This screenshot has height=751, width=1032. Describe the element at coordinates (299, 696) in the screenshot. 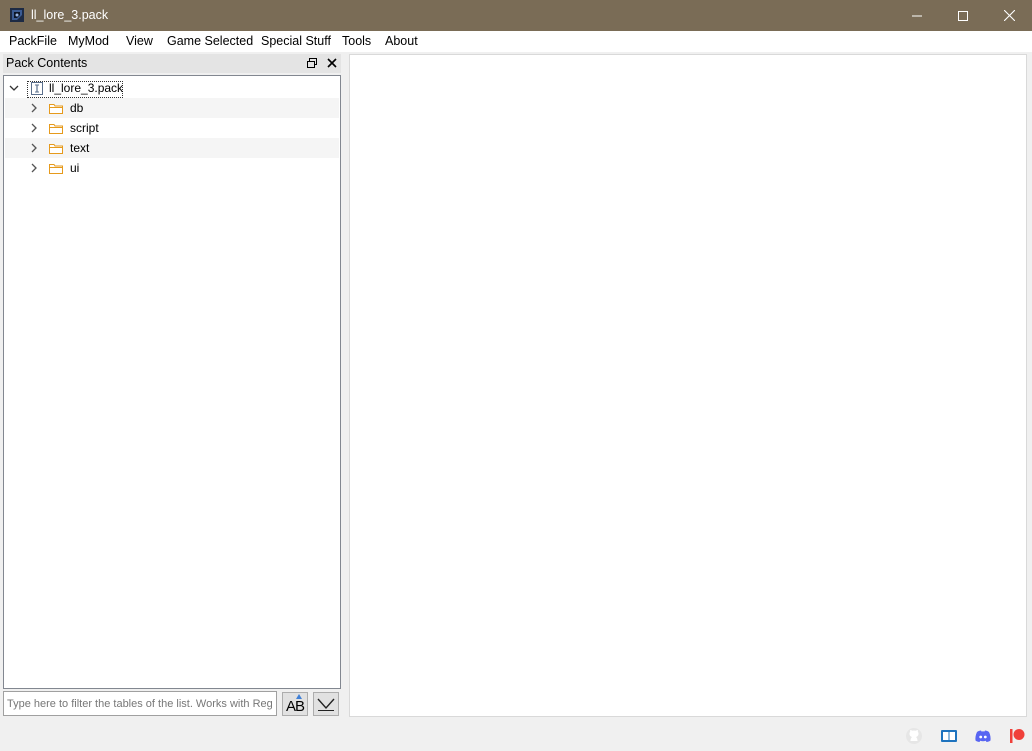

I see `arrow-up-icon` at that location.